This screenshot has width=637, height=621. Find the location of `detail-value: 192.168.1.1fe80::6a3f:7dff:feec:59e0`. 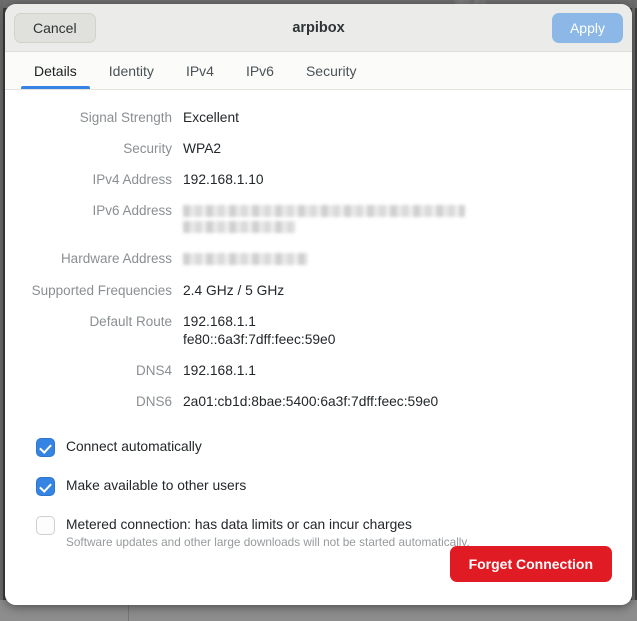

detail-value: 192.168.1.1fe80::6a3f:7dff:feec:59e0 is located at coordinates (259, 331).